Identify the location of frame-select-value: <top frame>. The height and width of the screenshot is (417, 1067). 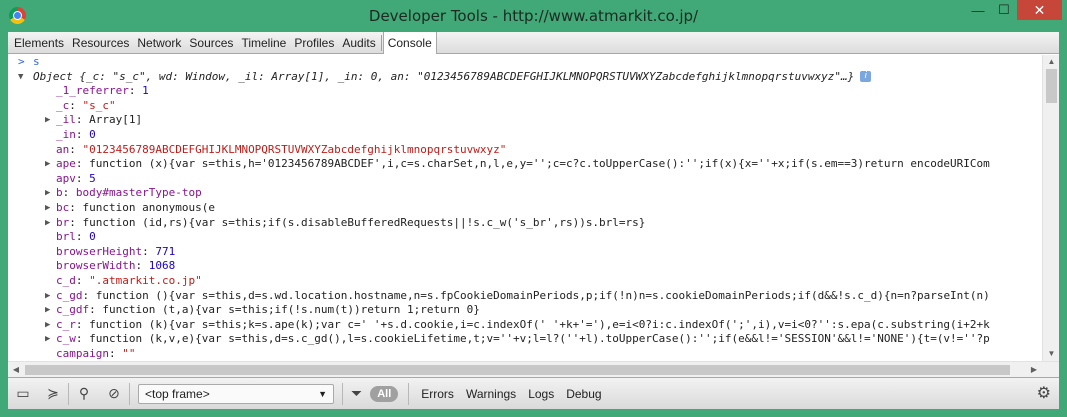
(177, 393).